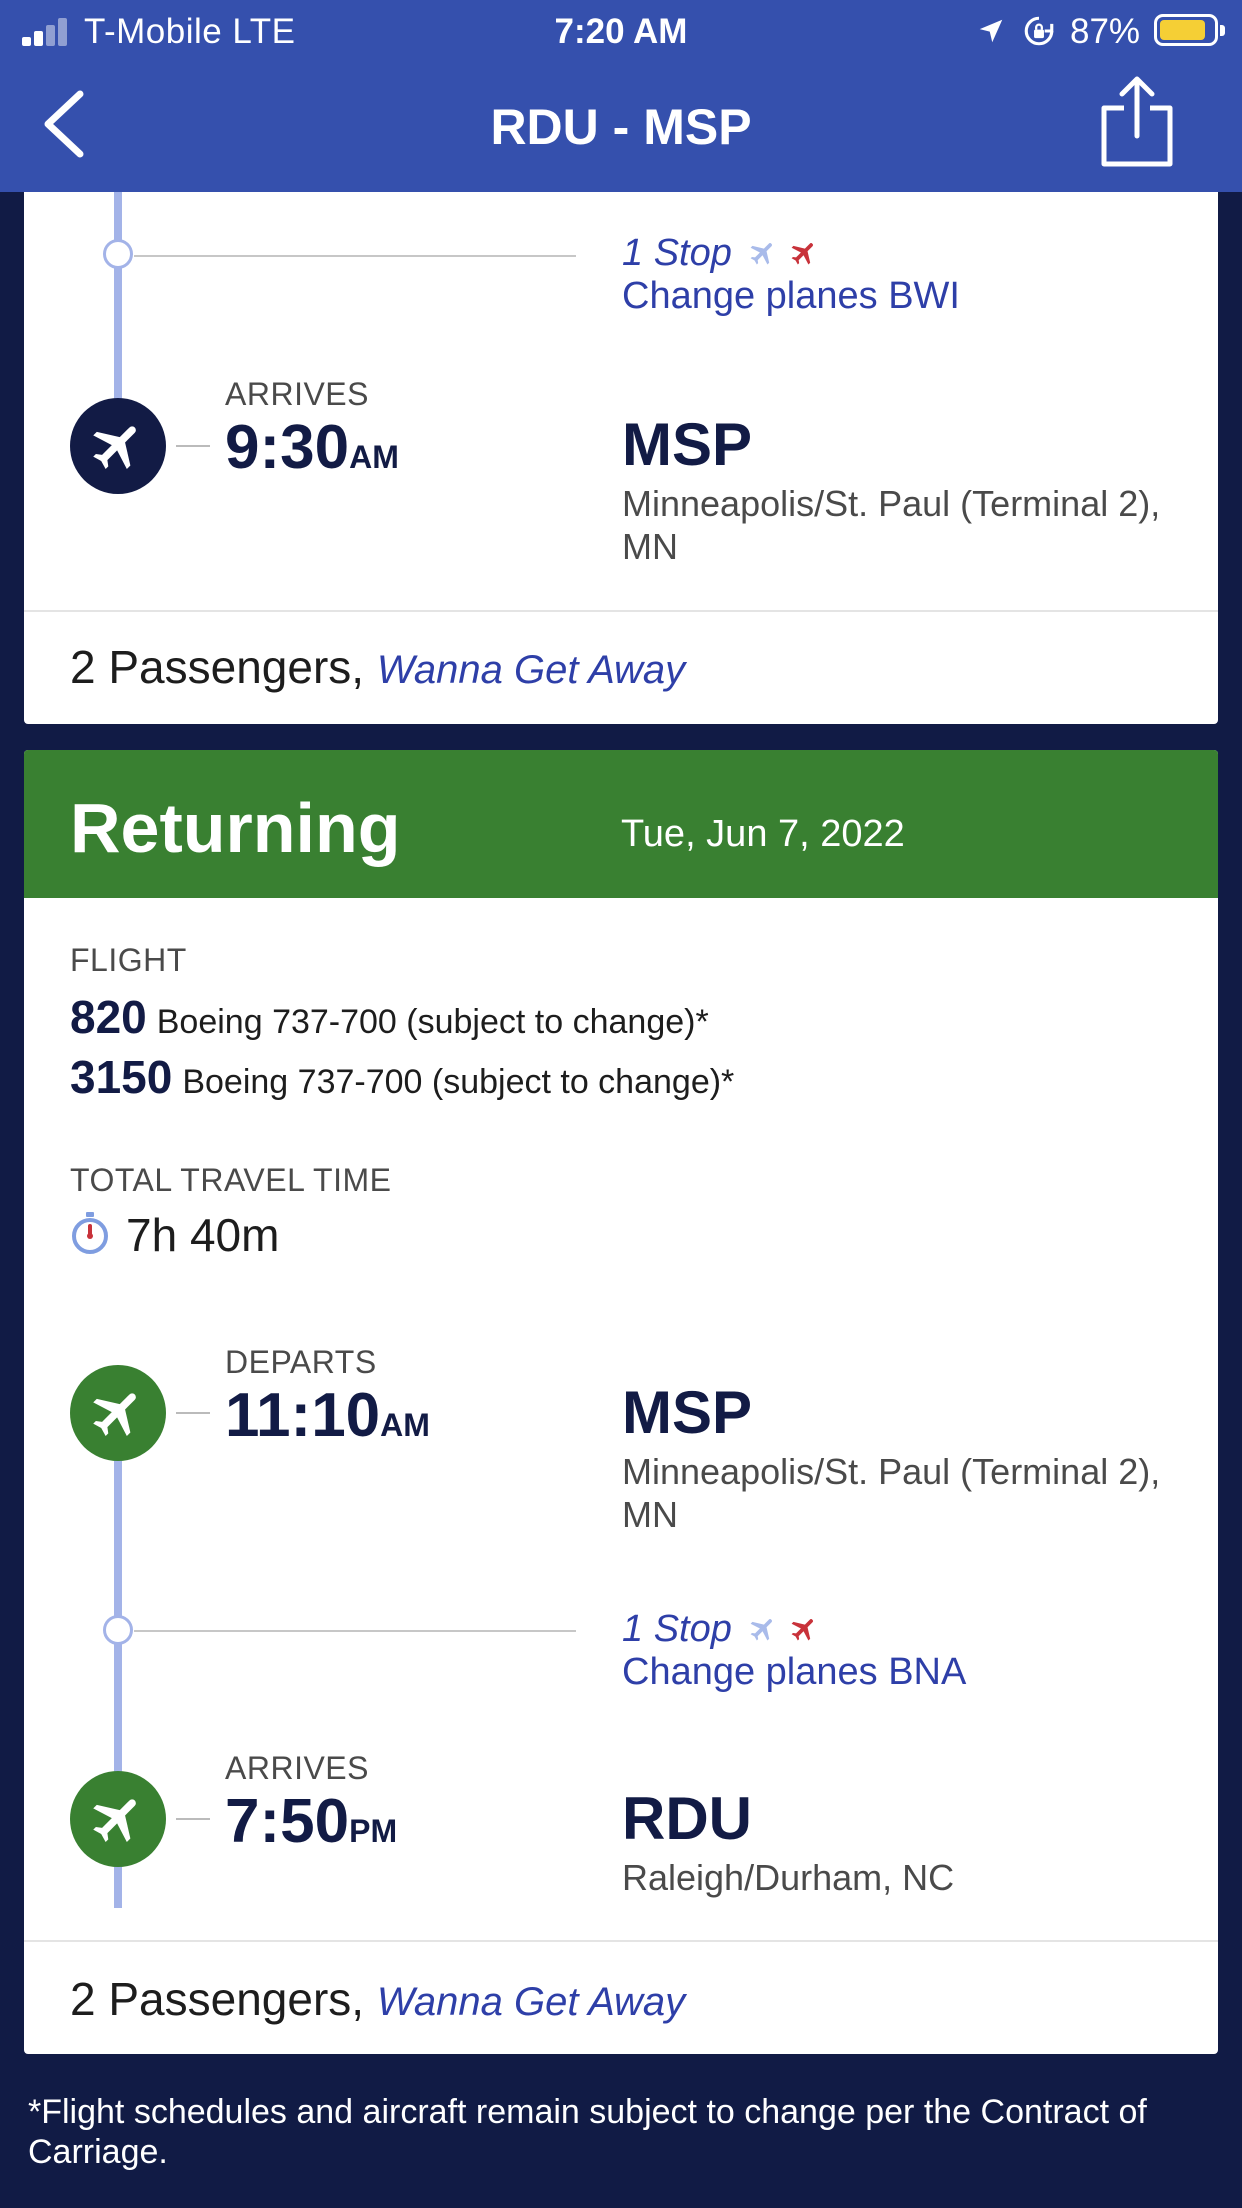 This screenshot has width=1242, height=2208. I want to click on stopwatch-icon, so click(90, 1233).